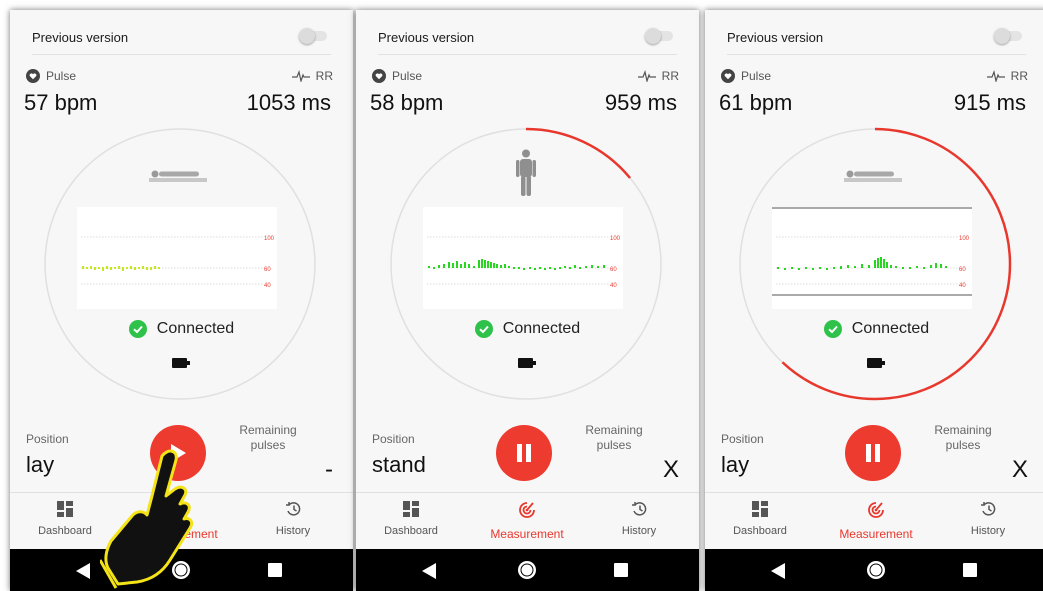  What do you see at coordinates (147, 519) in the screenshot?
I see `tap-hand-icon` at bounding box center [147, 519].